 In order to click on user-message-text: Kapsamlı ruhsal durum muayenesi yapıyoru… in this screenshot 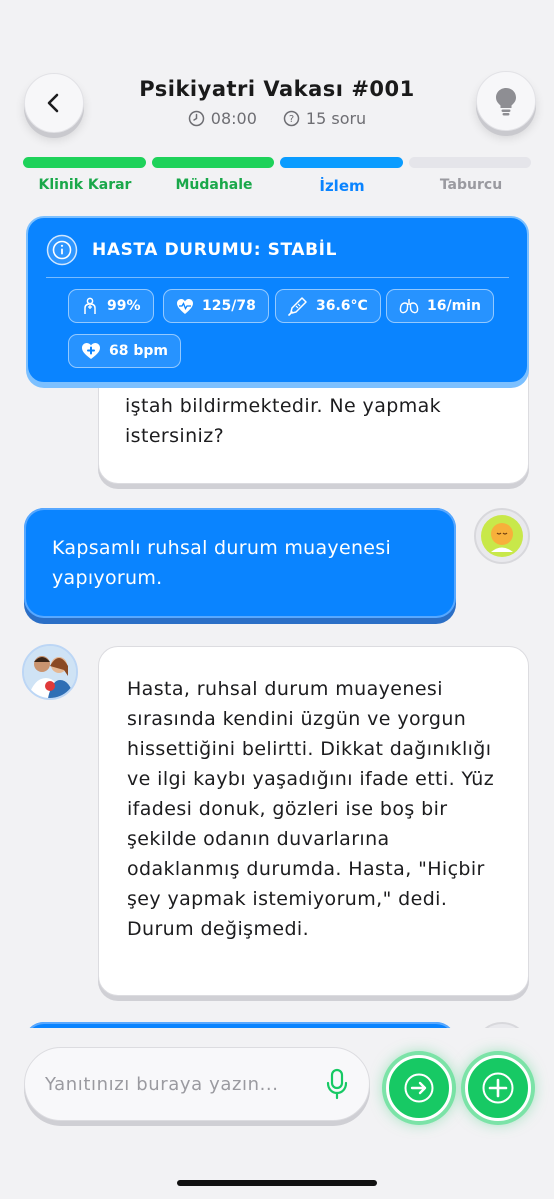, I will do `click(222, 563)`.